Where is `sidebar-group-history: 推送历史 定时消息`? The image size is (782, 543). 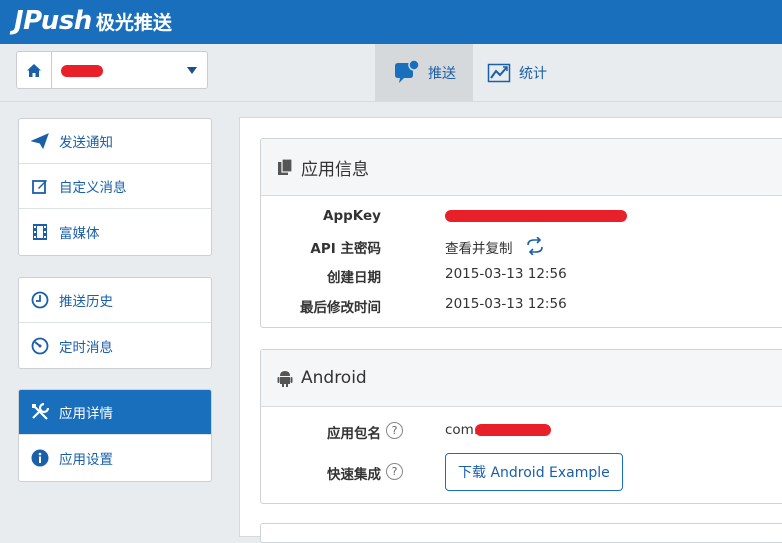 sidebar-group-history: 推送历史 定时消息 is located at coordinates (115, 323).